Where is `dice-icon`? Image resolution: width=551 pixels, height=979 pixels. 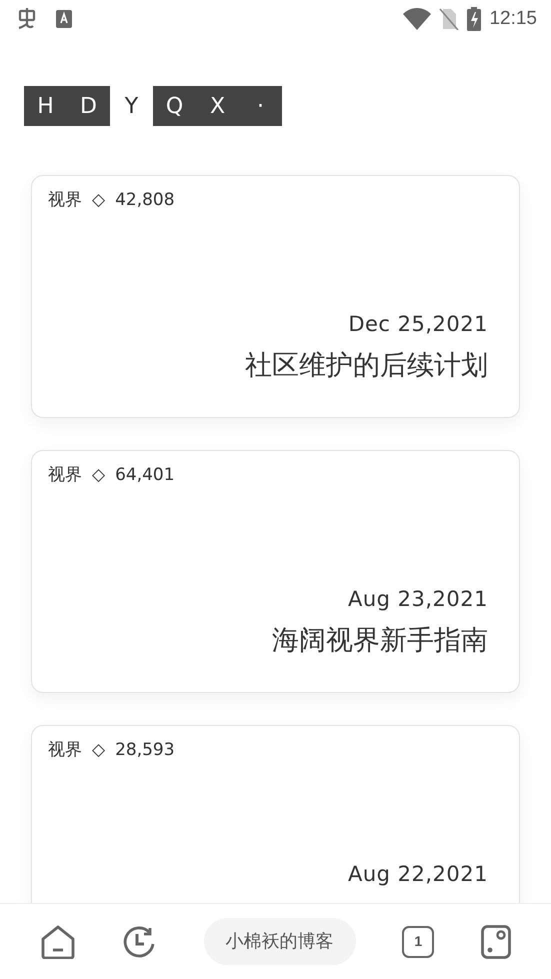 dice-icon is located at coordinates (496, 941).